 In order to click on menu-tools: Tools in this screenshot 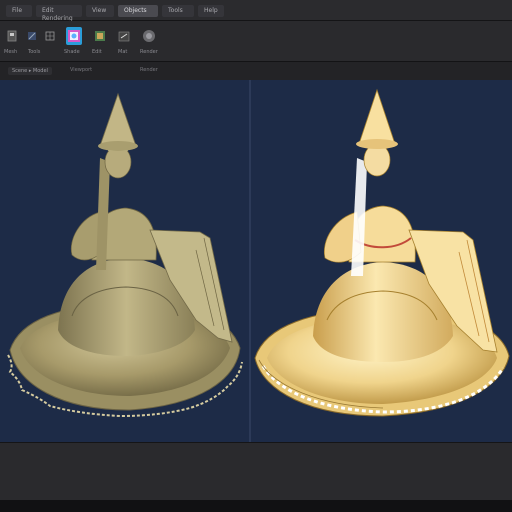, I will do `click(178, 11)`.